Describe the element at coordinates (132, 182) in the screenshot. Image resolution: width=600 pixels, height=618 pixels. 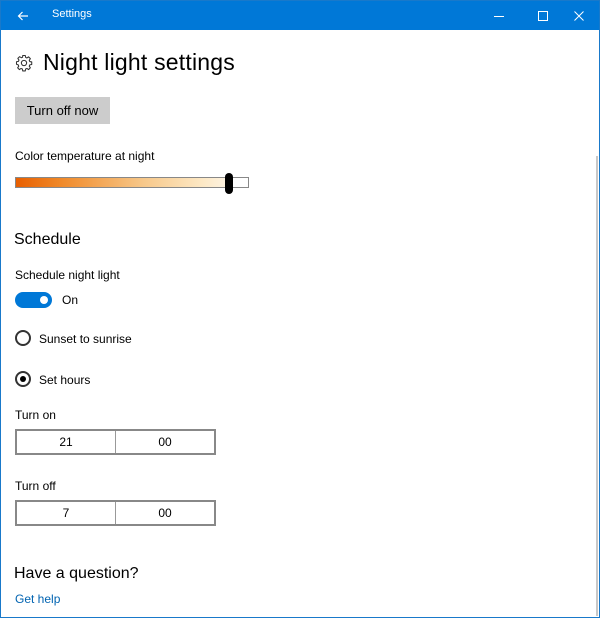
I see `color-temperature-slider-track` at that location.